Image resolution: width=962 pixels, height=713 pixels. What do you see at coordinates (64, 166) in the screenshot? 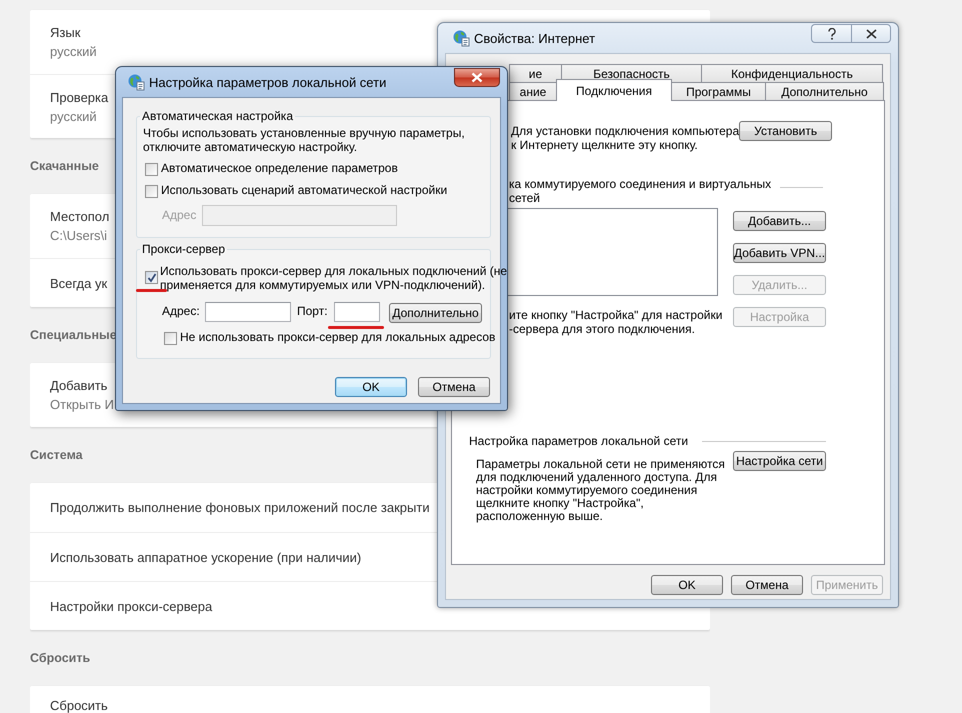
I see `section-heading: Скачанные` at bounding box center [64, 166].